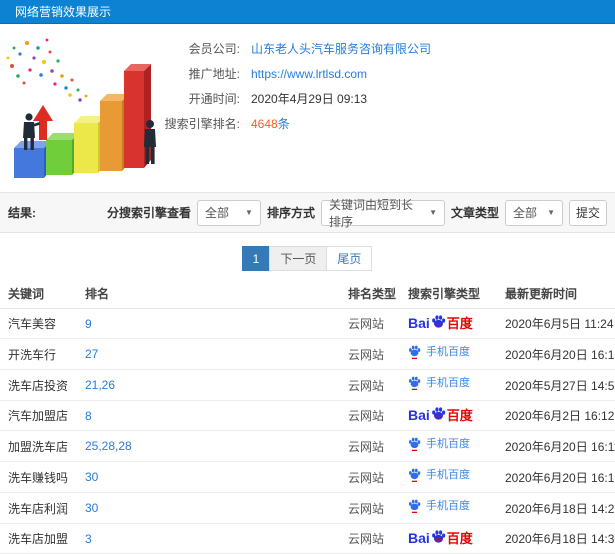  What do you see at coordinates (307, 294) in the screenshot?
I see `table-header-row: 关键词 排名 排名类型 搜索引擎类型 最新更新时间` at bounding box center [307, 294].